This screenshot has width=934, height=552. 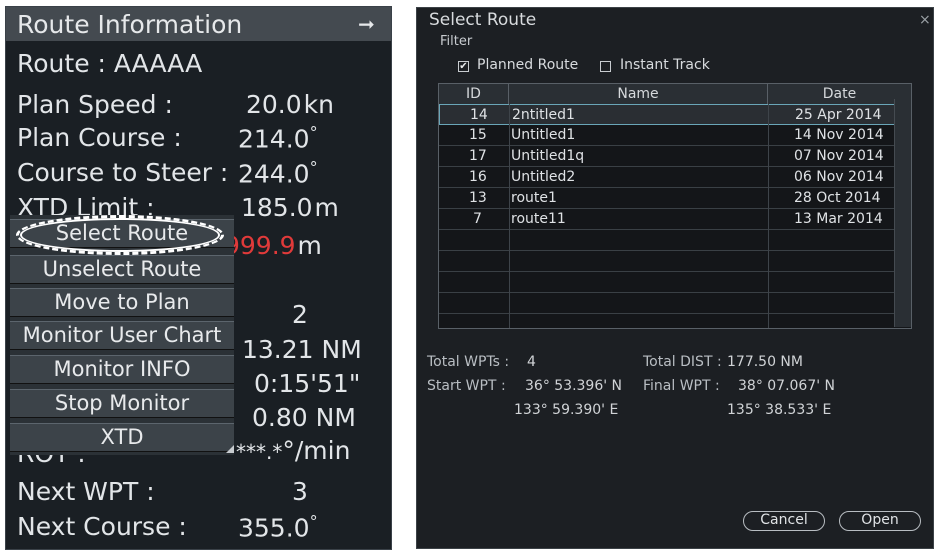 What do you see at coordinates (765, 362) in the screenshot?
I see `total-dist-value: 177.50 NM` at bounding box center [765, 362].